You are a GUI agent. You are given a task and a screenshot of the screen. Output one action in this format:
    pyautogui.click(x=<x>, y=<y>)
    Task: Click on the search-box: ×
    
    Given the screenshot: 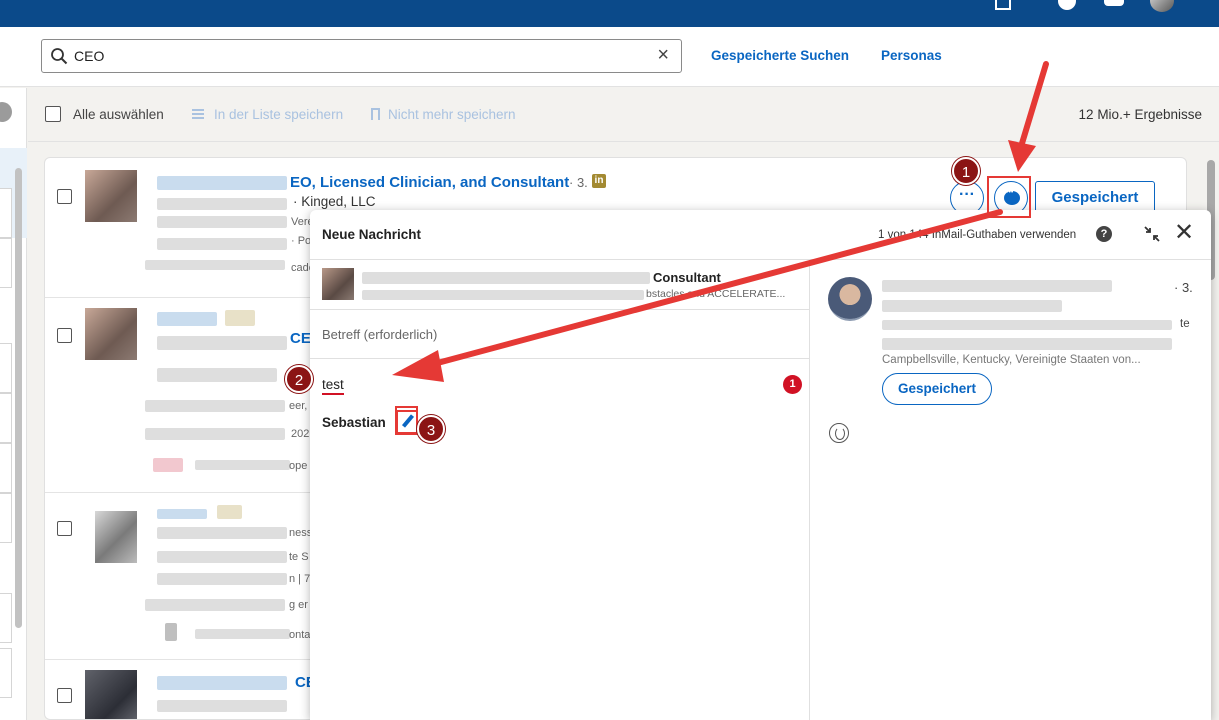 What is the action you would take?
    pyautogui.click(x=361, y=56)
    